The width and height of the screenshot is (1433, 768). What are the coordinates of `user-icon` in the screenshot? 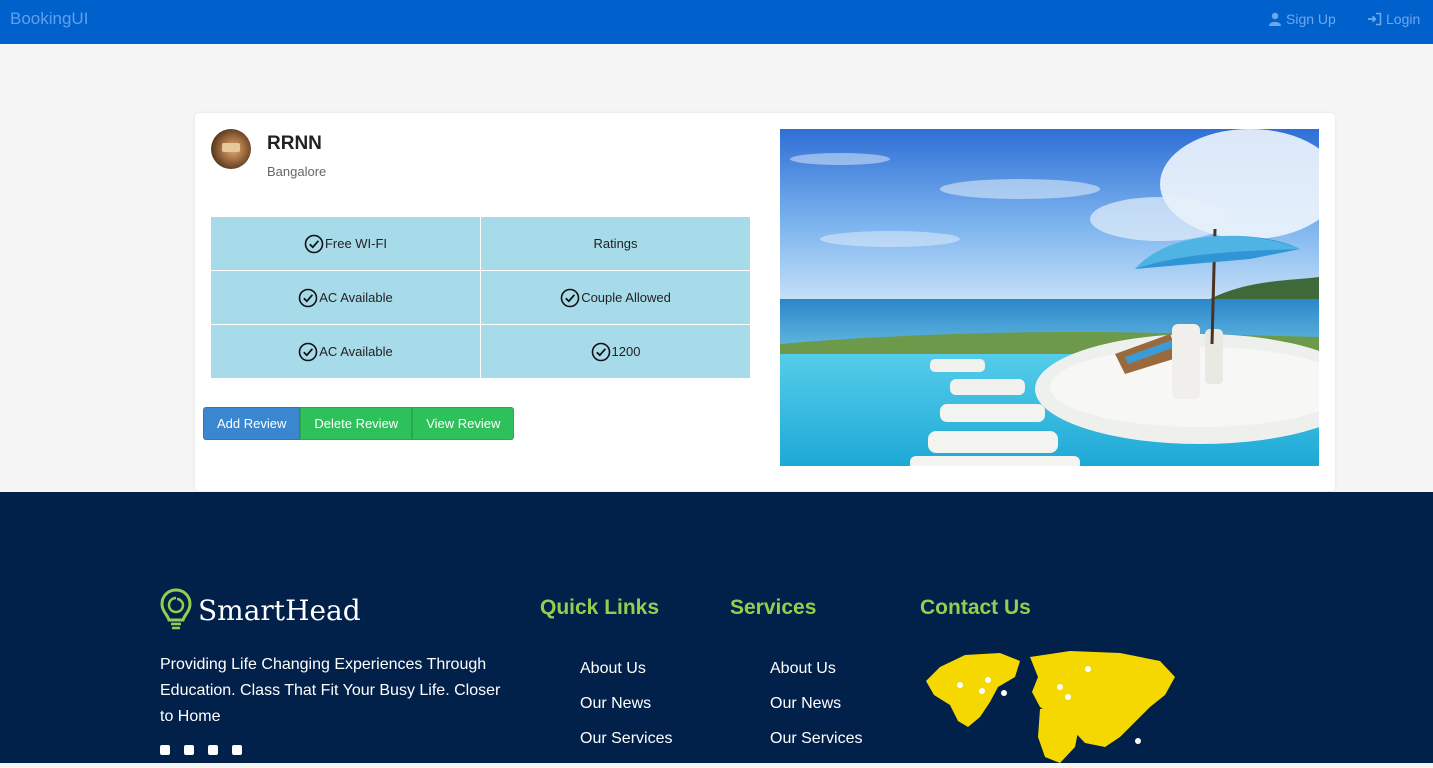 It's located at (1275, 19).